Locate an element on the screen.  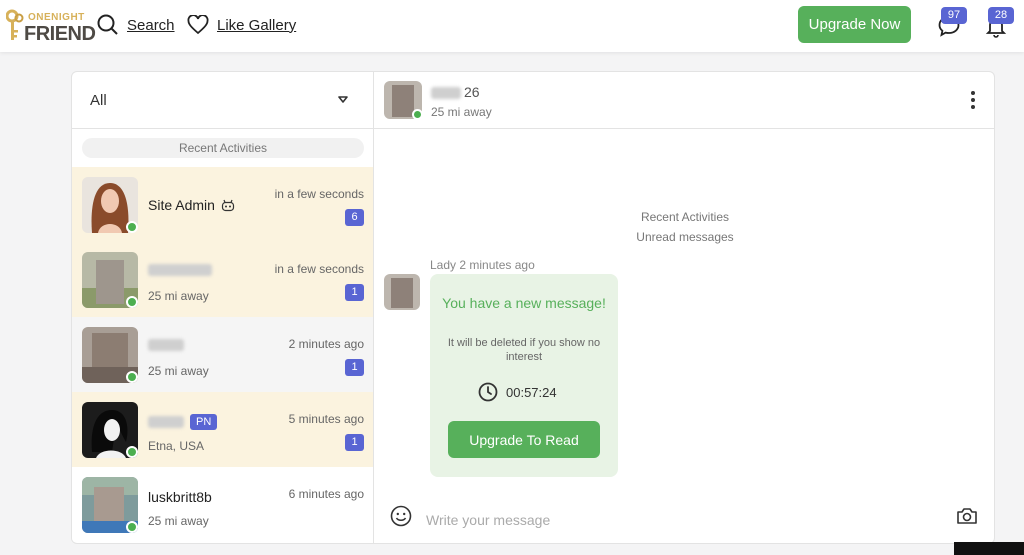
chat-user-age: 26 is located at coordinates (472, 92).